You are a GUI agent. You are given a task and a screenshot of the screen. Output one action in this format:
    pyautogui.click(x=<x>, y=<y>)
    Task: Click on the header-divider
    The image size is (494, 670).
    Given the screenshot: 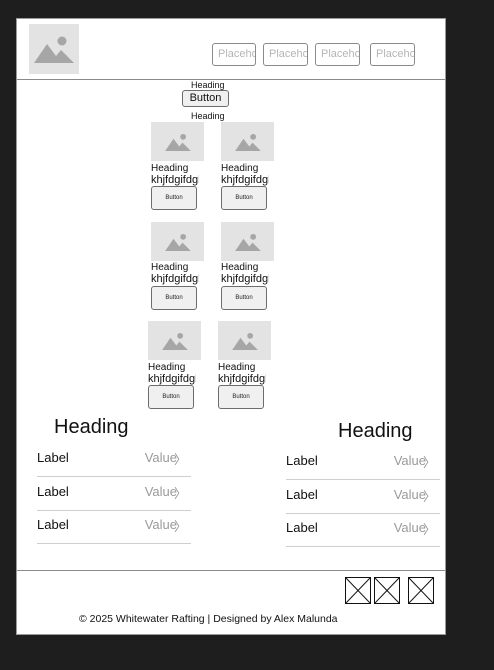 What is the action you would take?
    pyautogui.click(x=231, y=79)
    